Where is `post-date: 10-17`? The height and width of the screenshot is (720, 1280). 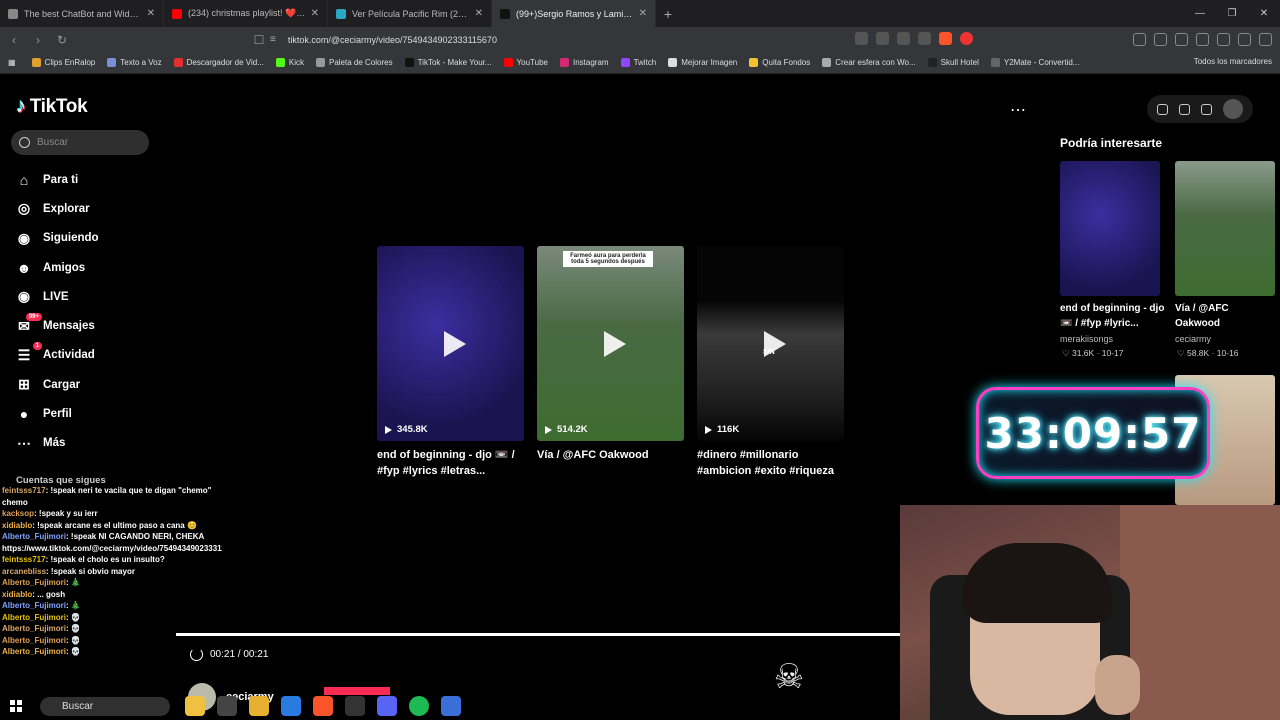
post-date: 10-17 is located at coordinates (1112, 353).